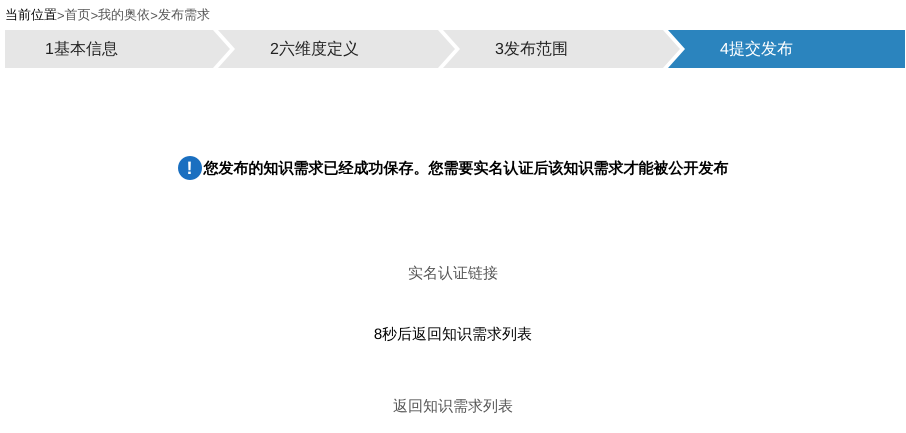 The image size is (906, 433). What do you see at coordinates (466, 168) in the screenshot?
I see `notice-message: 您发布的知识需求已经成功保存。您需要实名认证后该知识需求才能被公开发布` at bounding box center [466, 168].